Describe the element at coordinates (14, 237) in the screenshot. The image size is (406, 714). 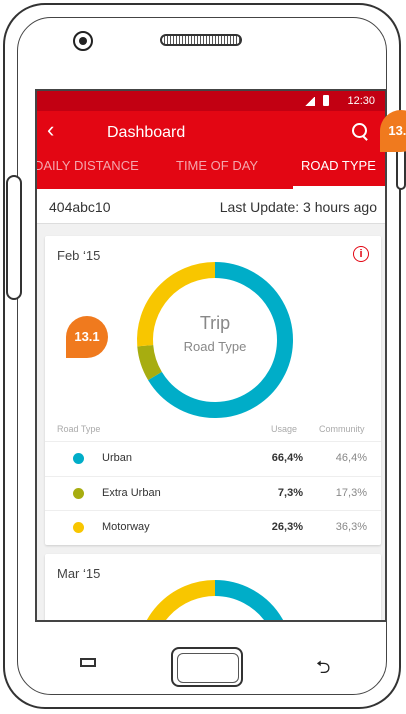
I see `volume-button` at that location.